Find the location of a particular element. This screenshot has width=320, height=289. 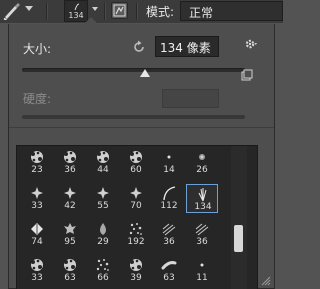

brush-preset-cell: 44 is located at coordinates (103, 162).